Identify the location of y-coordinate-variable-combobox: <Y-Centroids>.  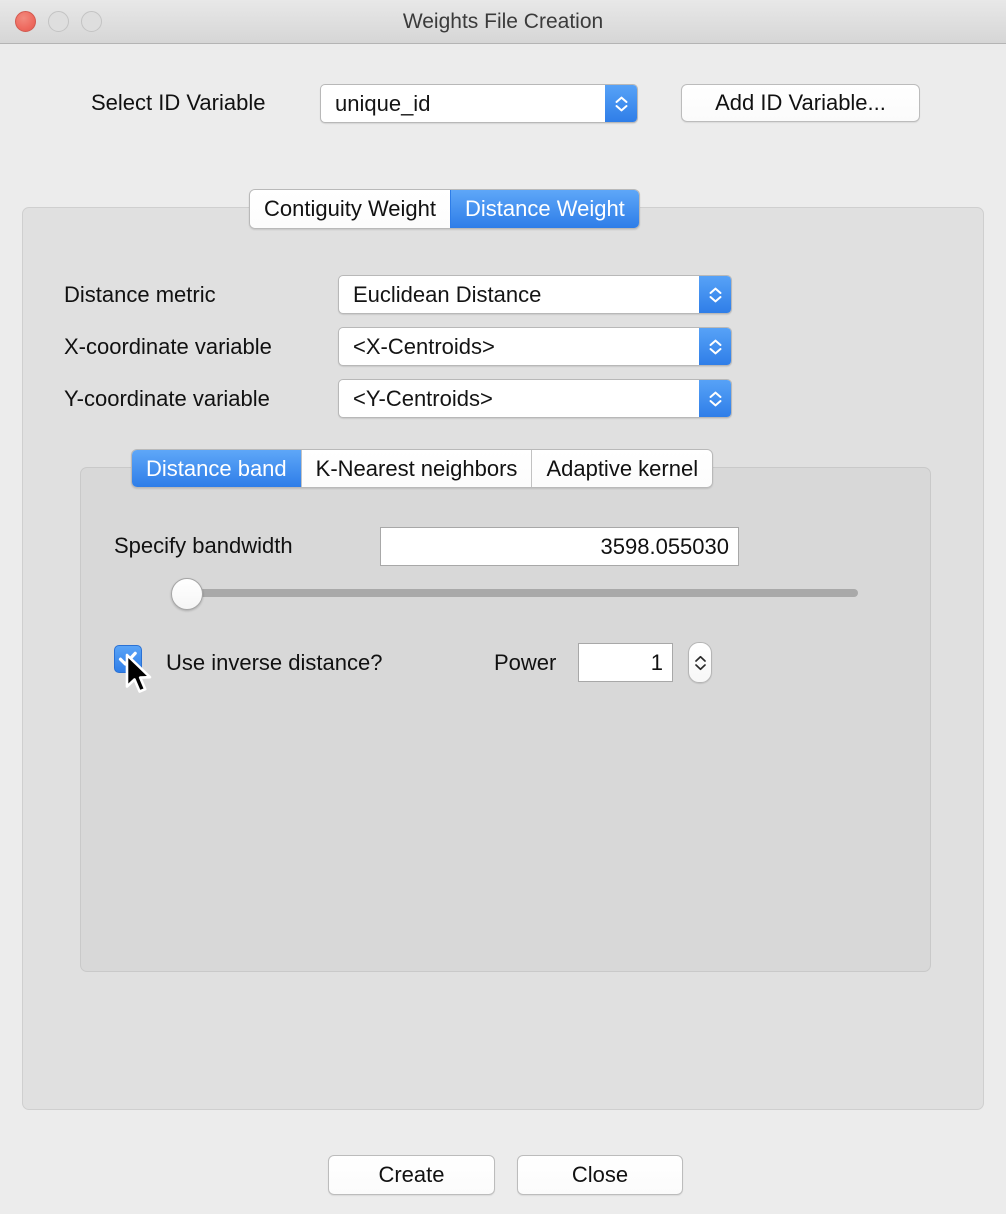
(535, 398).